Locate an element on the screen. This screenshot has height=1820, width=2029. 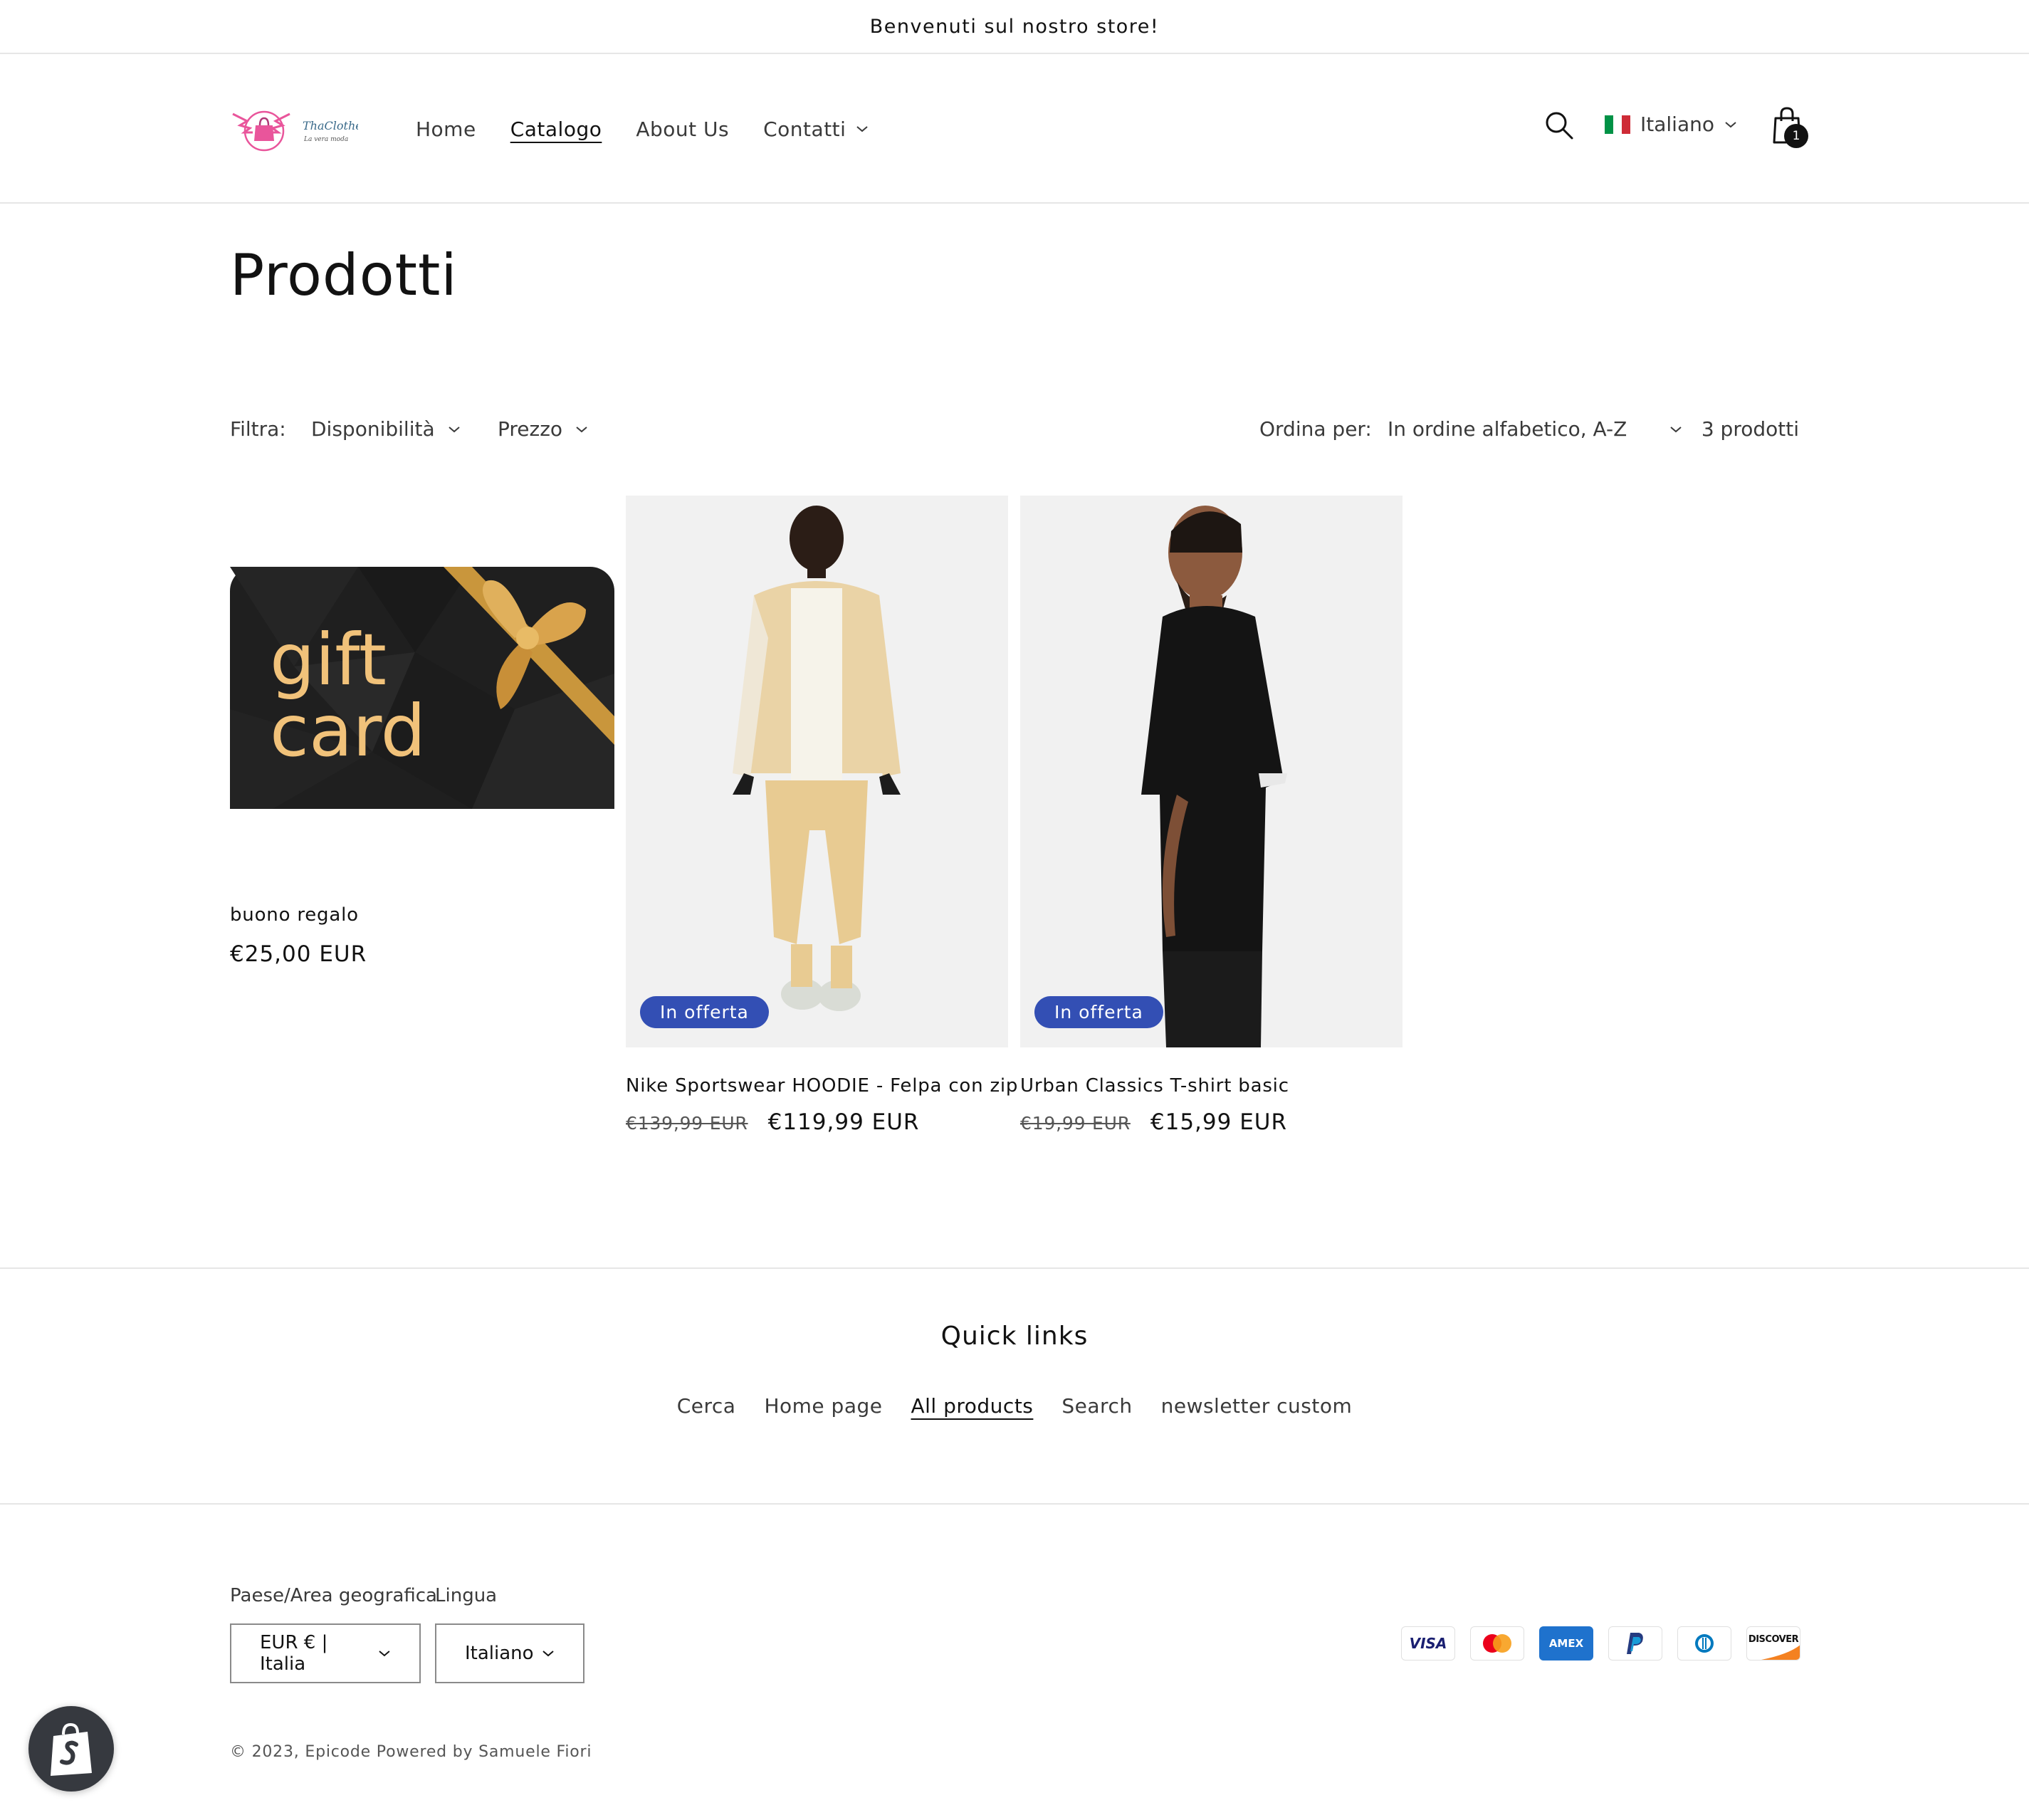
product-name: buono regalo is located at coordinates (294, 915).